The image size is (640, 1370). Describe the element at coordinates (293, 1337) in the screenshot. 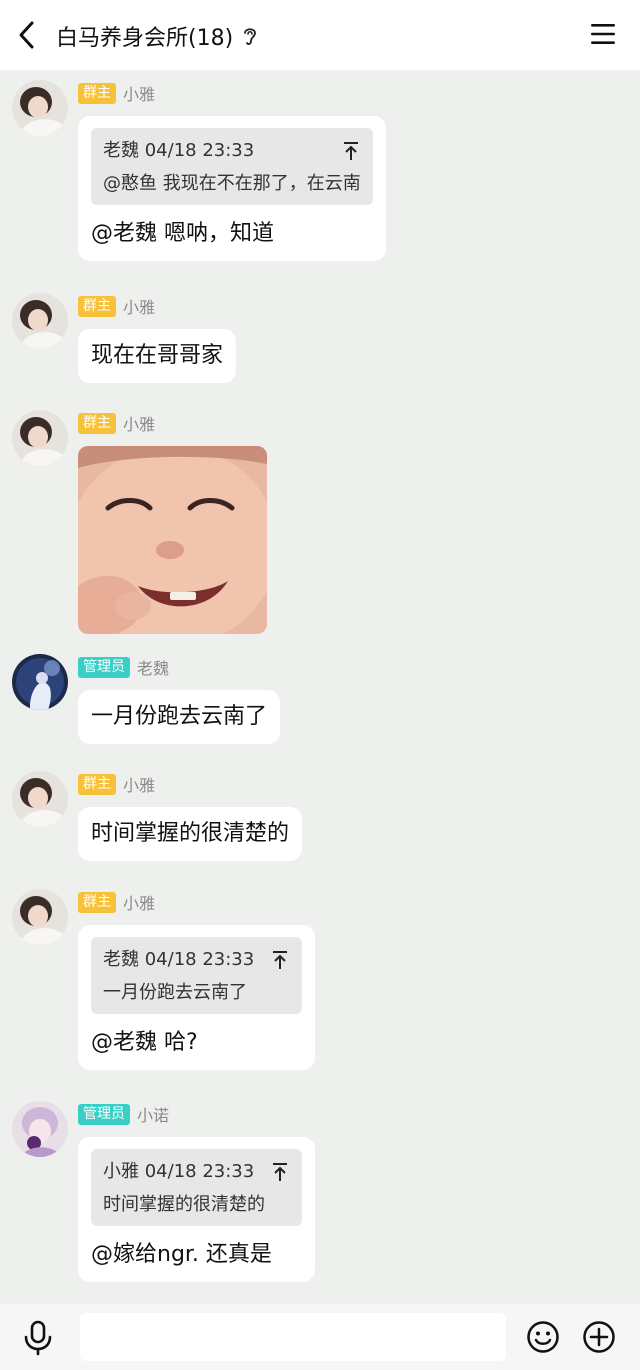

I see `message-input` at that location.